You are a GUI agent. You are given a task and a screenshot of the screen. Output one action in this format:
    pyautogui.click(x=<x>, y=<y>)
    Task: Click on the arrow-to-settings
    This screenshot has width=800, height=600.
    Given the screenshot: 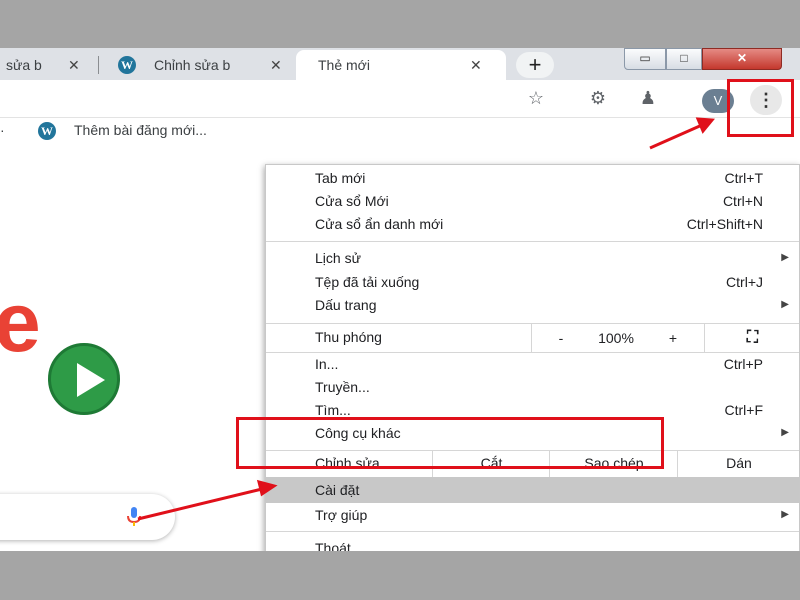 What is the action you would take?
    pyautogui.click(x=200, y=504)
    